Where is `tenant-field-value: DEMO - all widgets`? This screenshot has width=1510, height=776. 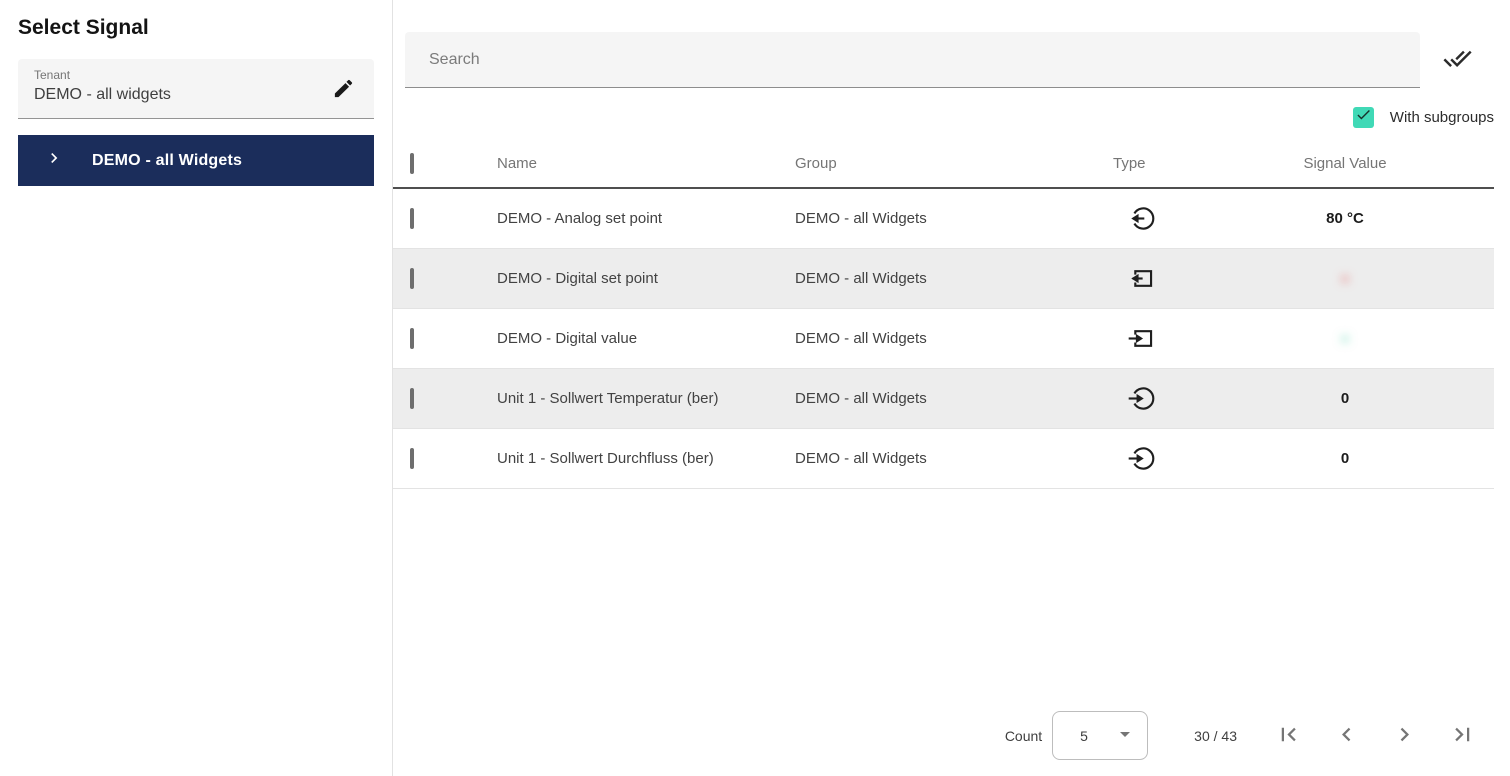
tenant-field-value: DEMO - all widgets is located at coordinates (102, 94).